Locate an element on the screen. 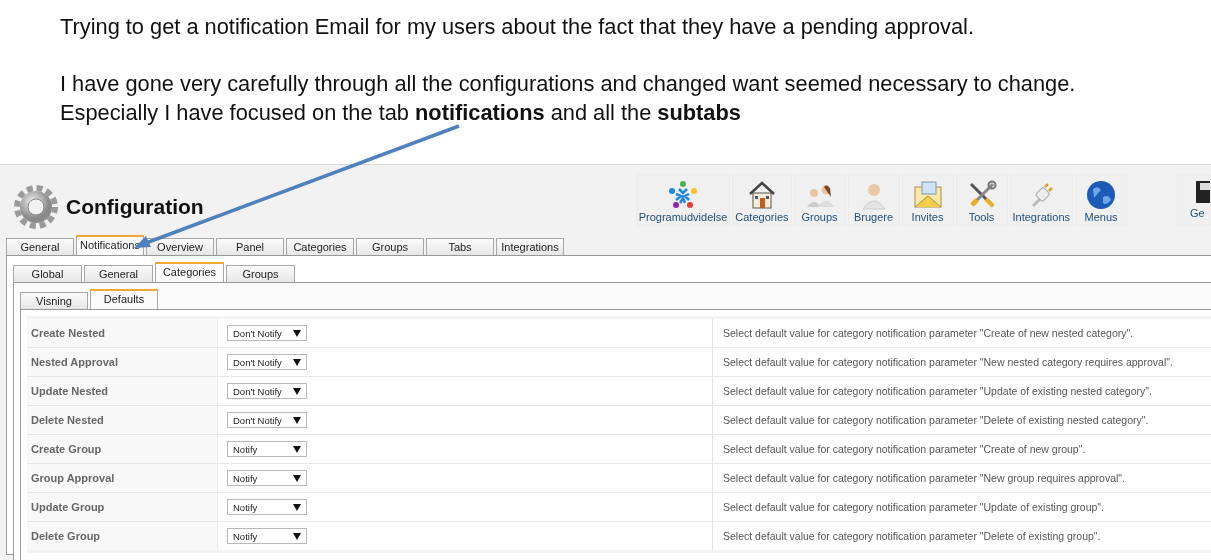  tab: Panel is located at coordinates (250, 246).